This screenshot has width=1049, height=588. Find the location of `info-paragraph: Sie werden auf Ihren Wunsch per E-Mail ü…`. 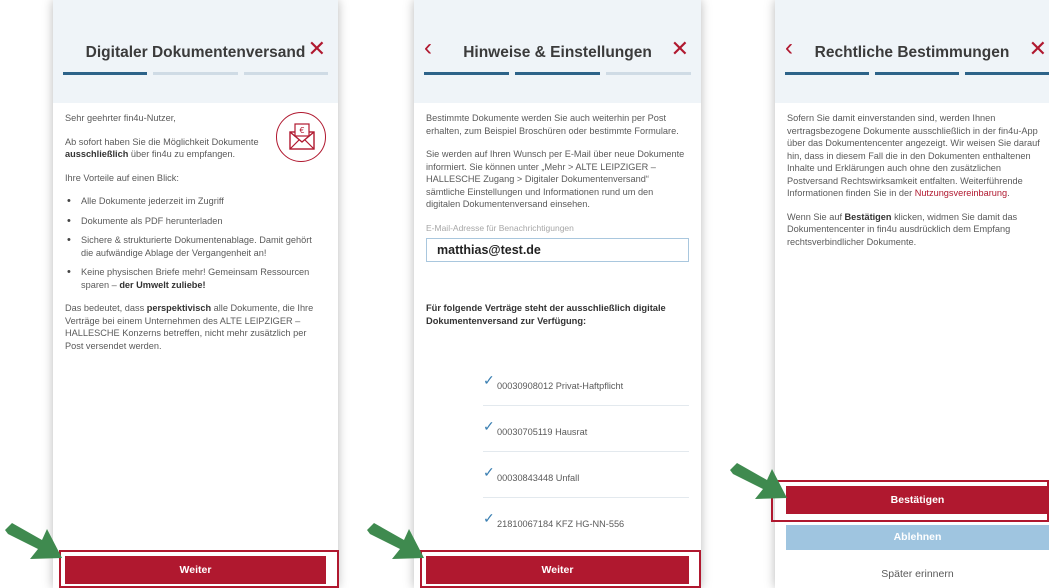

info-paragraph: Sie werden auf Ihren Wunsch per E-Mail ü… is located at coordinates (555, 179).